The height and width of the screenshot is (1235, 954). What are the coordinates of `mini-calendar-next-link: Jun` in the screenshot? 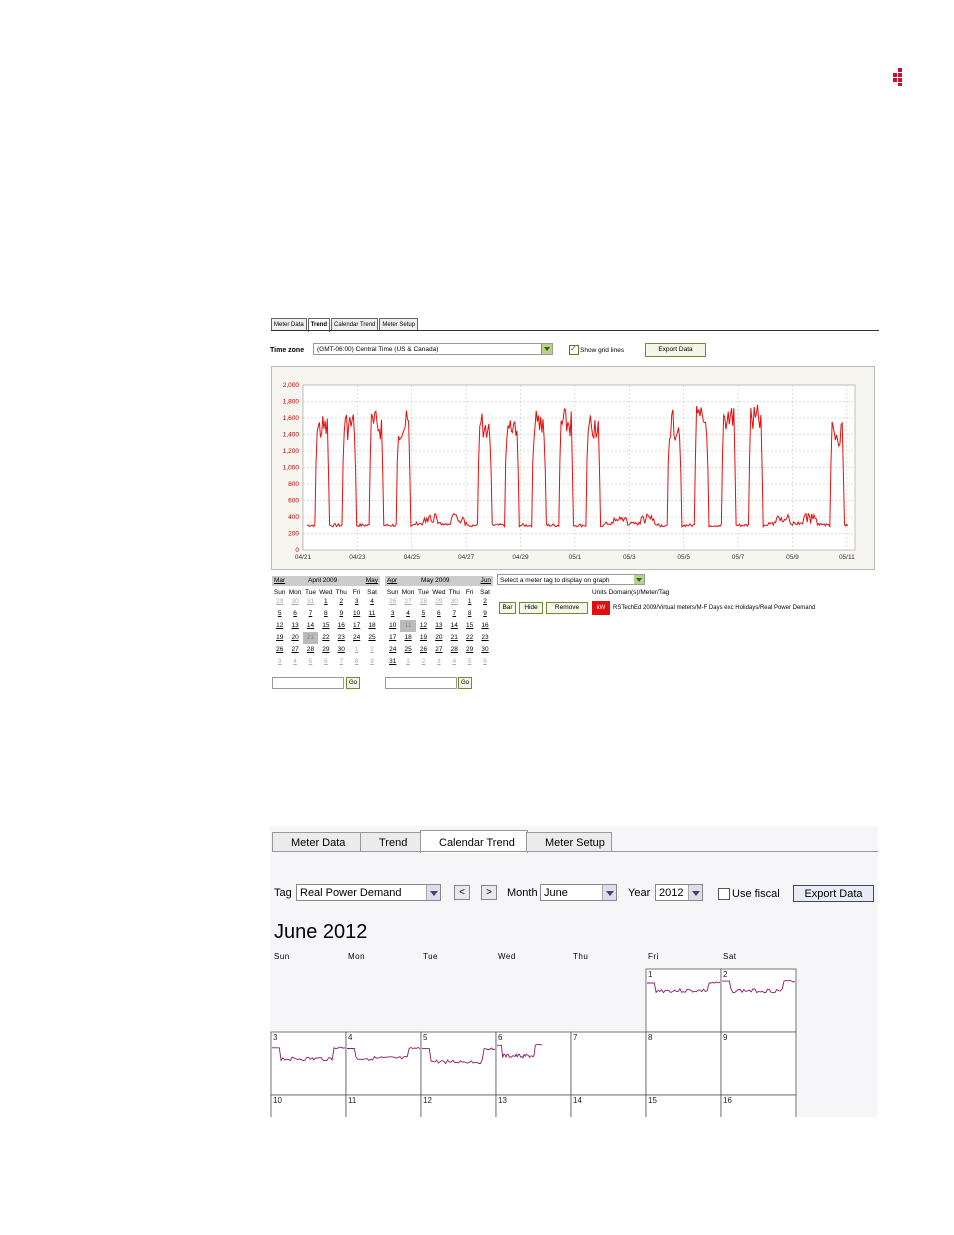 It's located at (486, 580).